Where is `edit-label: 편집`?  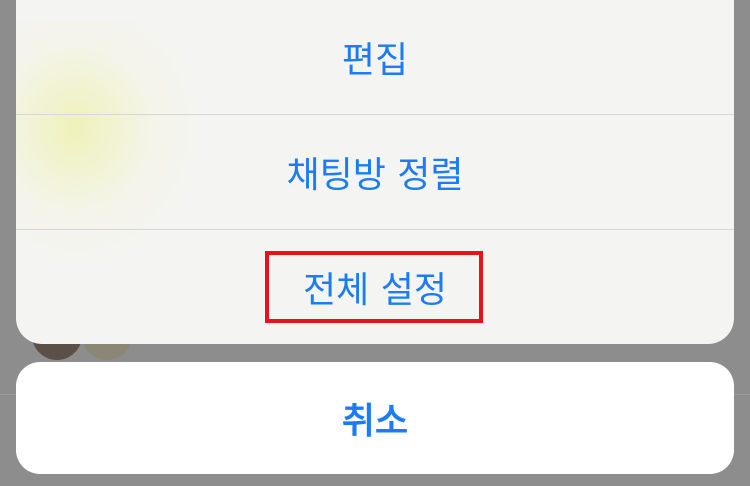 edit-label: 편집 is located at coordinates (375, 60).